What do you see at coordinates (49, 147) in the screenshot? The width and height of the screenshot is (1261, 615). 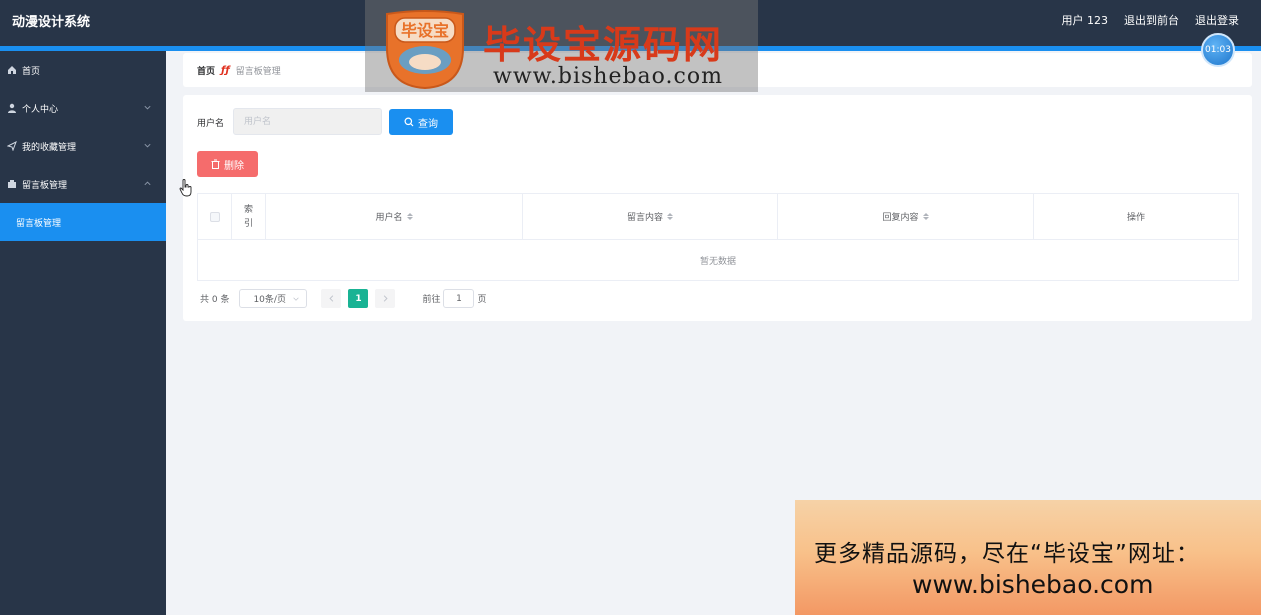 I see `sidebar-item-label: 我的收藏管理` at bounding box center [49, 147].